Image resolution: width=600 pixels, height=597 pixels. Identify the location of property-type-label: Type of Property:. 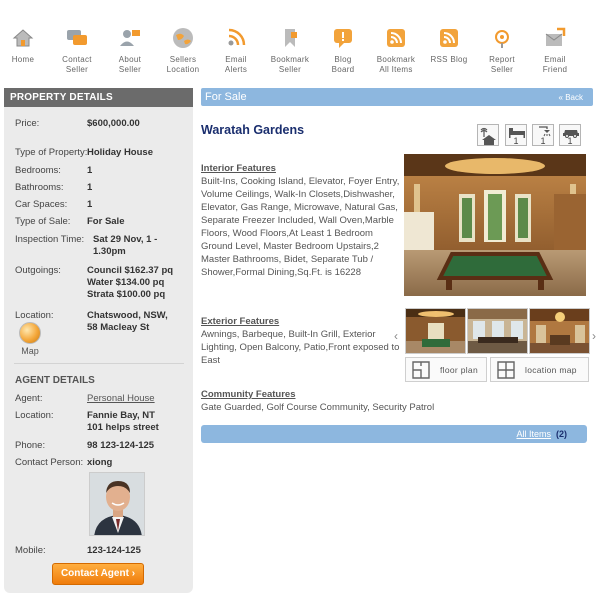
(51, 152).